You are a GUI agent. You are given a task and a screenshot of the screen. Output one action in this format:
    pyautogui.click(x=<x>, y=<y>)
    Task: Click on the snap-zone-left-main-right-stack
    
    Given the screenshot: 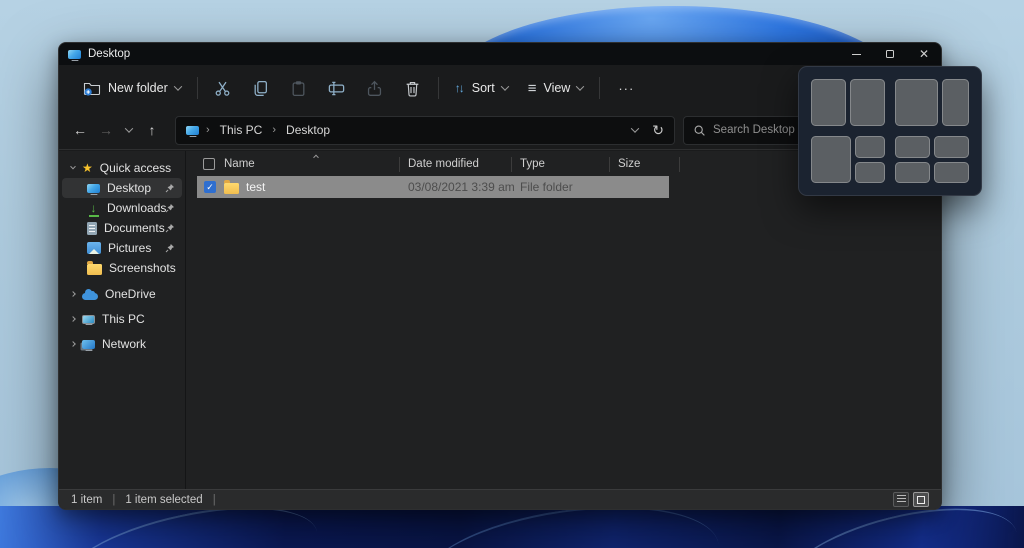 What is the action you would take?
    pyautogui.click(x=848, y=159)
    